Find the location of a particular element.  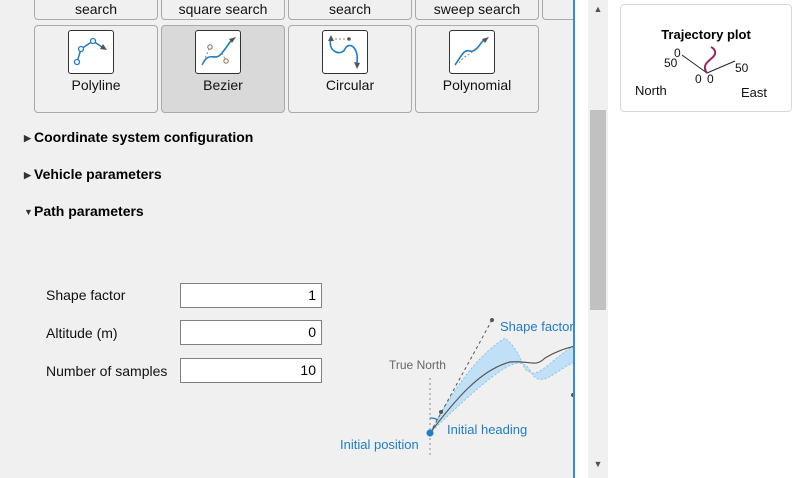

polynomial-icon is located at coordinates (472, 52).